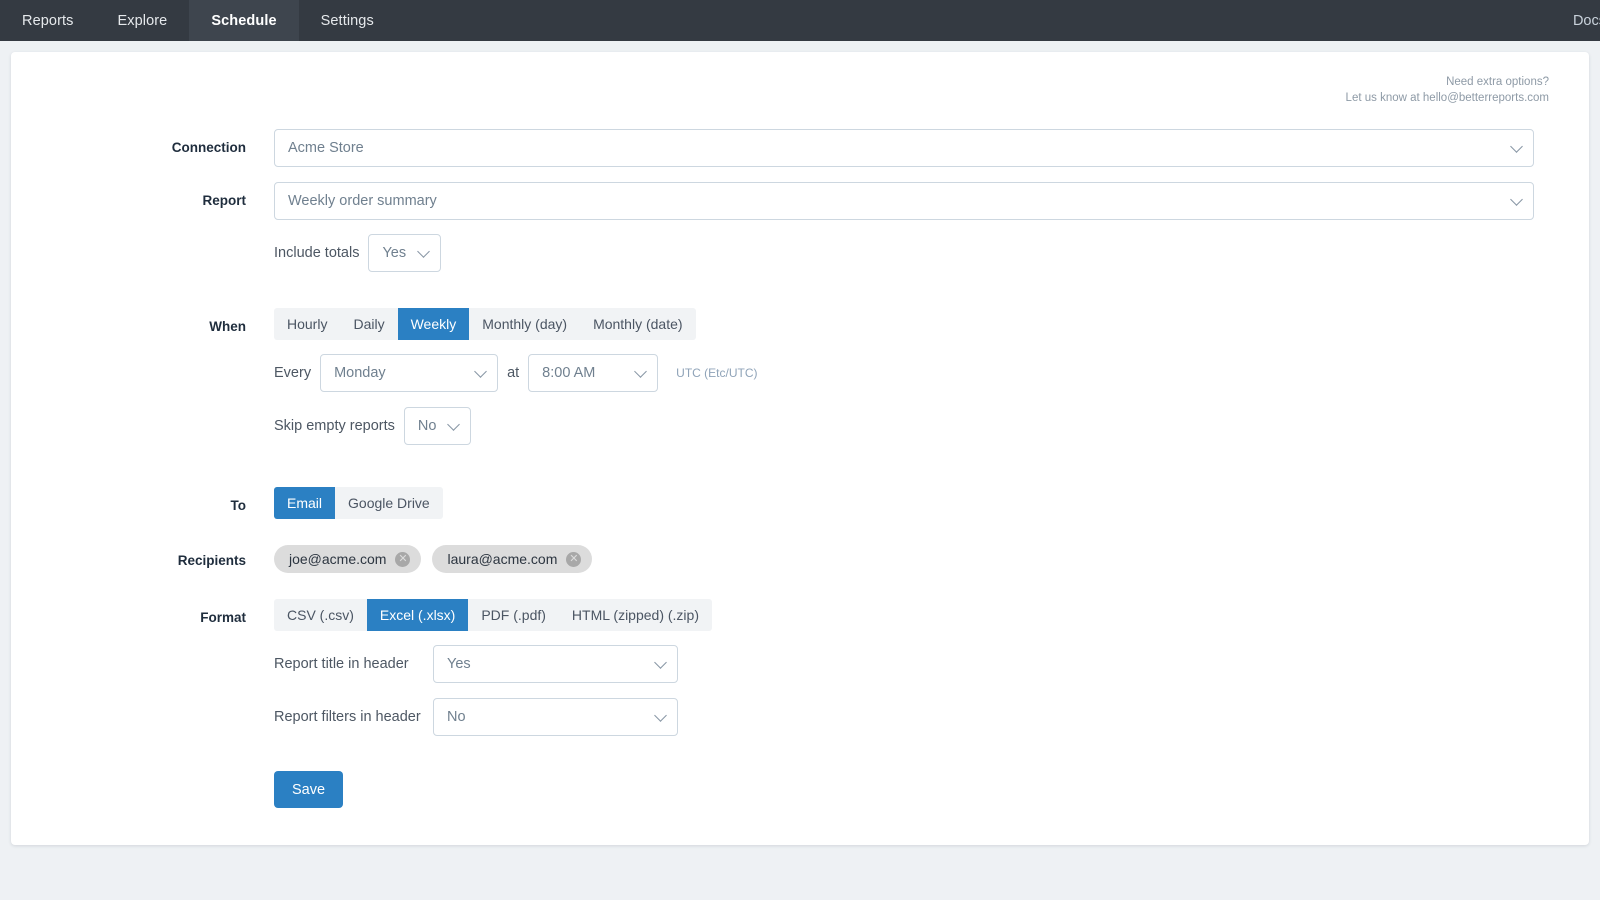  I want to click on when-tab-weekly: Weekly, so click(433, 324).